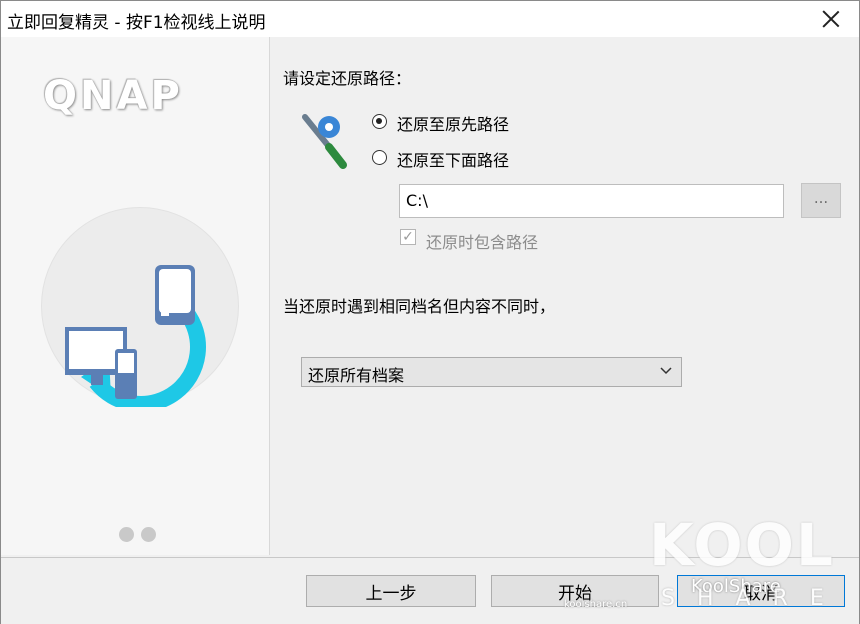  What do you see at coordinates (113, 96) in the screenshot?
I see `qnap-logo: QNAP` at bounding box center [113, 96].